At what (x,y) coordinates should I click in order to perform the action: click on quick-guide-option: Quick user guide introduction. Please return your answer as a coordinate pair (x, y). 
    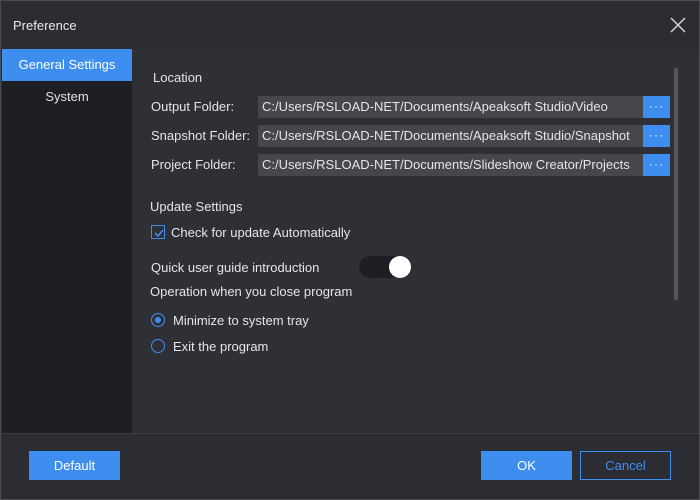
    Looking at the image, I should click on (301, 268).